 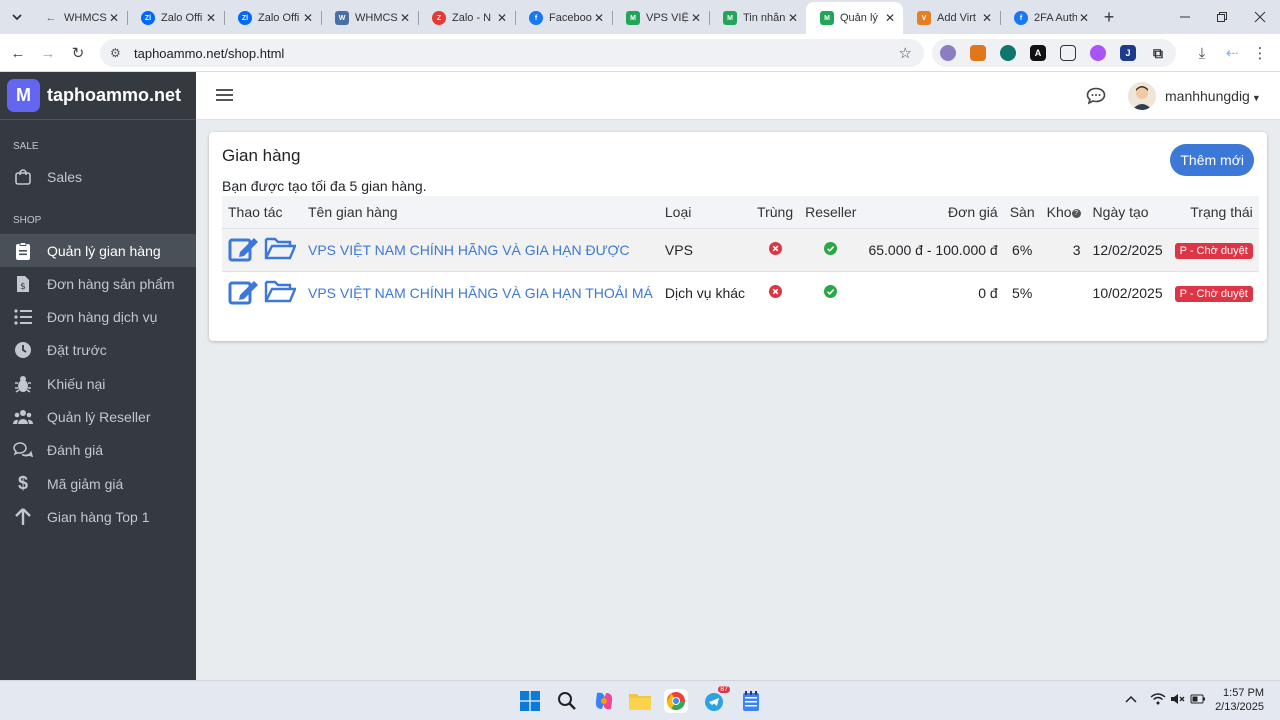 I want to click on bug-icon, so click(x=23, y=384).